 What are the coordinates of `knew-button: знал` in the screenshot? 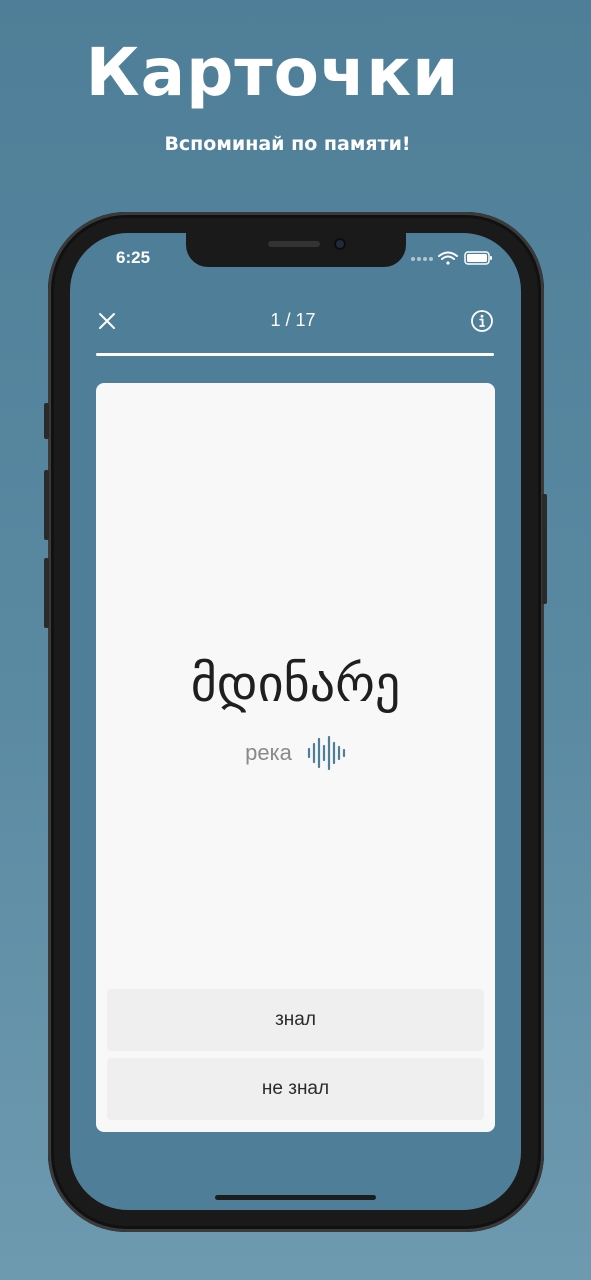 It's located at (295, 1020).